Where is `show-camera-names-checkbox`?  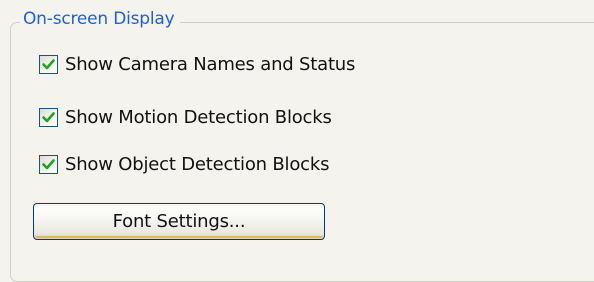 show-camera-names-checkbox is located at coordinates (48, 64).